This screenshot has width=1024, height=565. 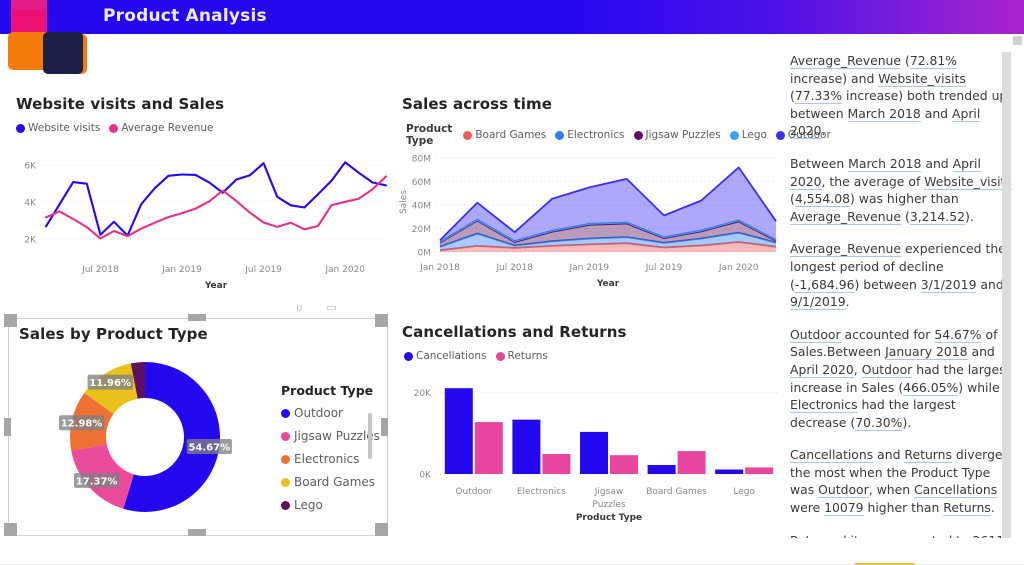 What do you see at coordinates (1006, 295) in the screenshot?
I see `narrative-scrollbar-thumb` at bounding box center [1006, 295].